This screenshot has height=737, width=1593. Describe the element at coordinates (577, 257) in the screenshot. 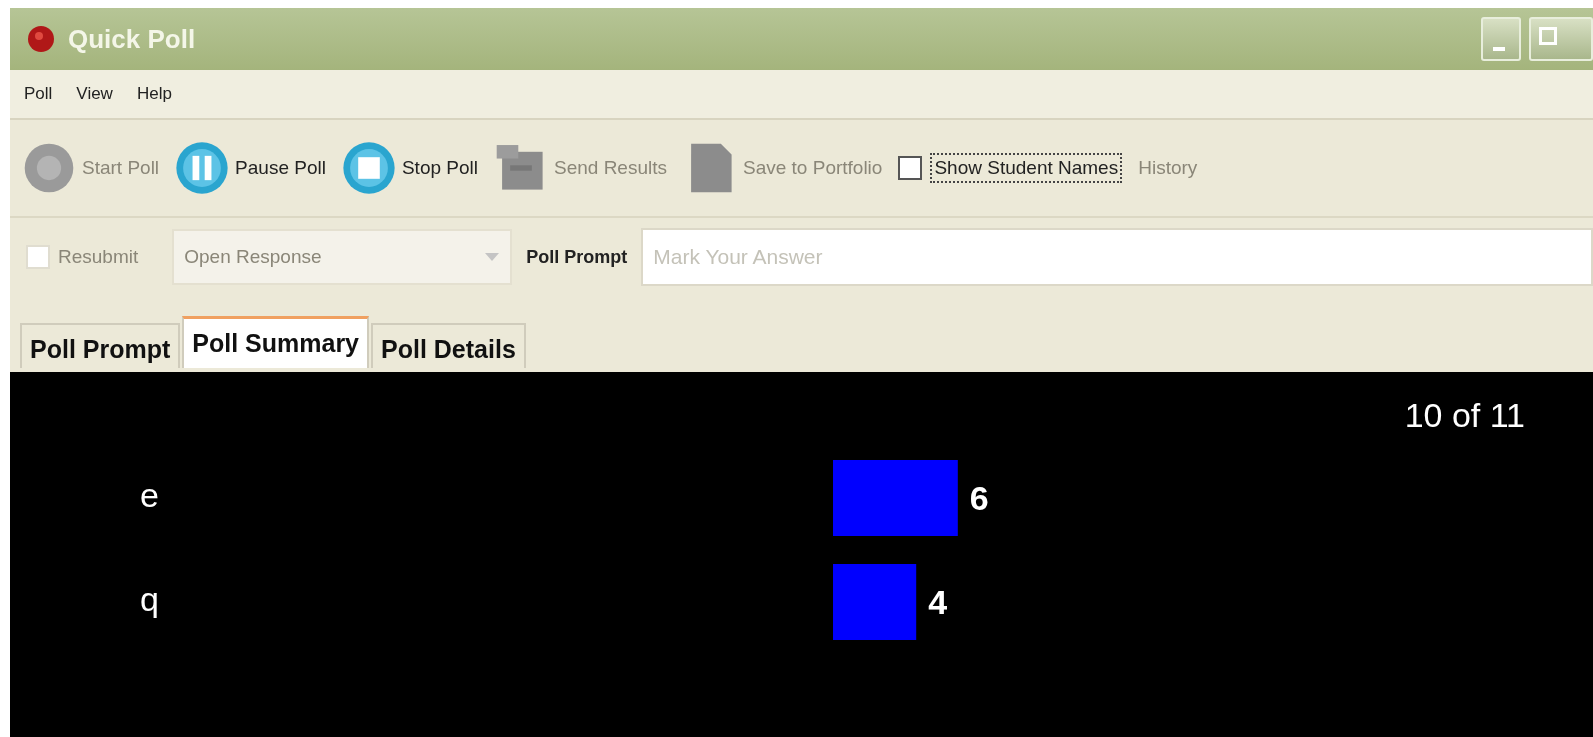

I see `field-label: Poll Prompt` at that location.